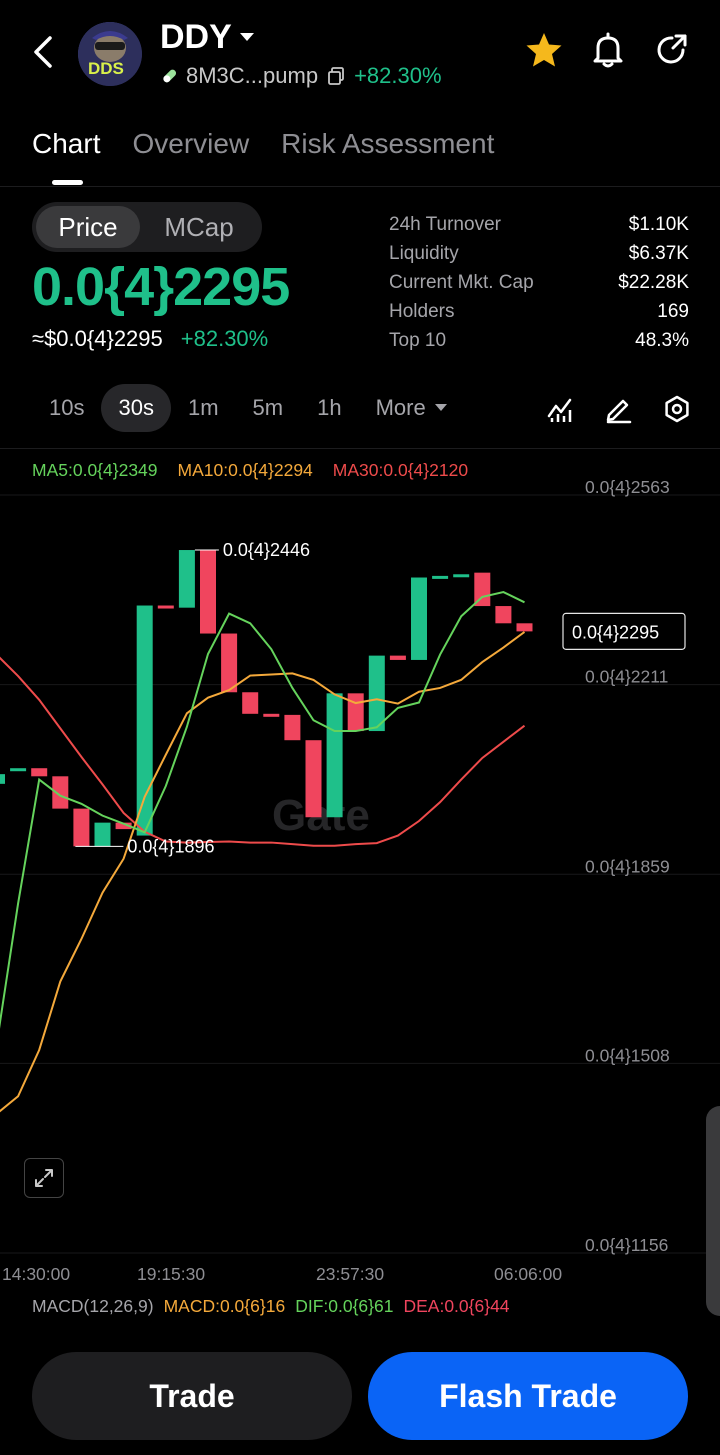 This screenshot has width=720, height=1455. I want to click on copy-icon, so click(336, 76).